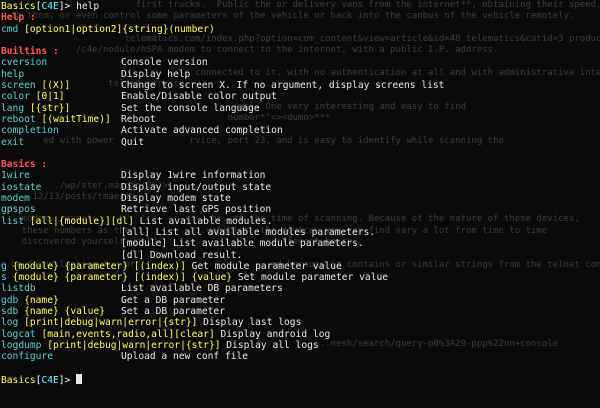 Image resolution: width=600 pixels, height=408 pixels. What do you see at coordinates (15, 97) in the screenshot?
I see `command-name: color` at bounding box center [15, 97].